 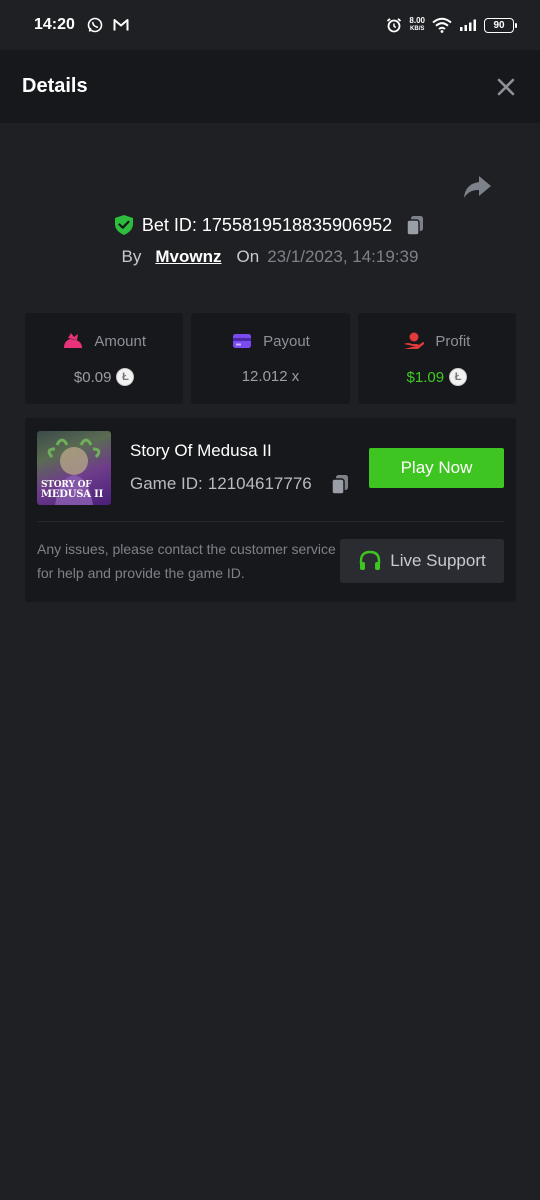 What do you see at coordinates (270, 521) in the screenshot?
I see `divider` at bounding box center [270, 521].